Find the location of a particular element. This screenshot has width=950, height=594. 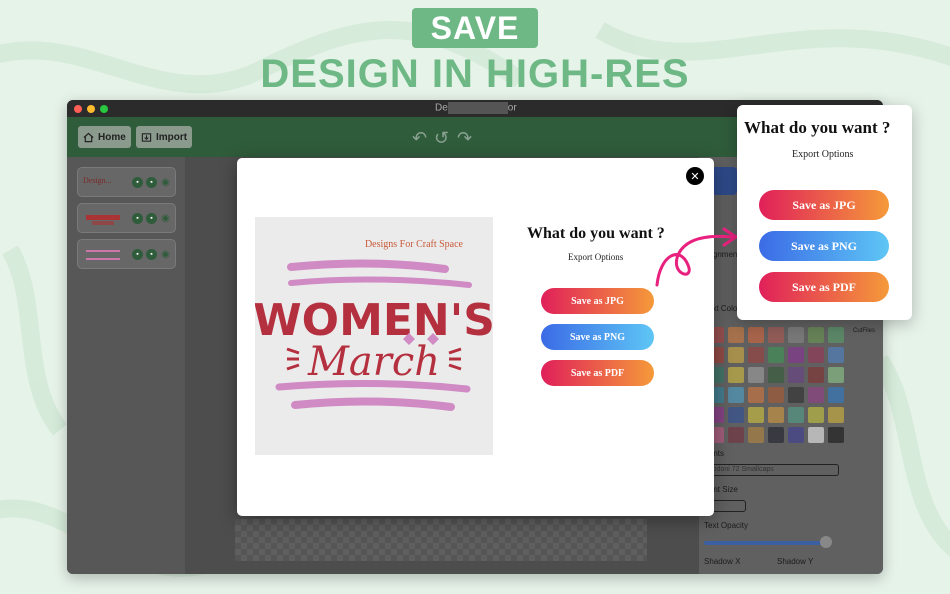

home-icon is located at coordinates (88, 137).